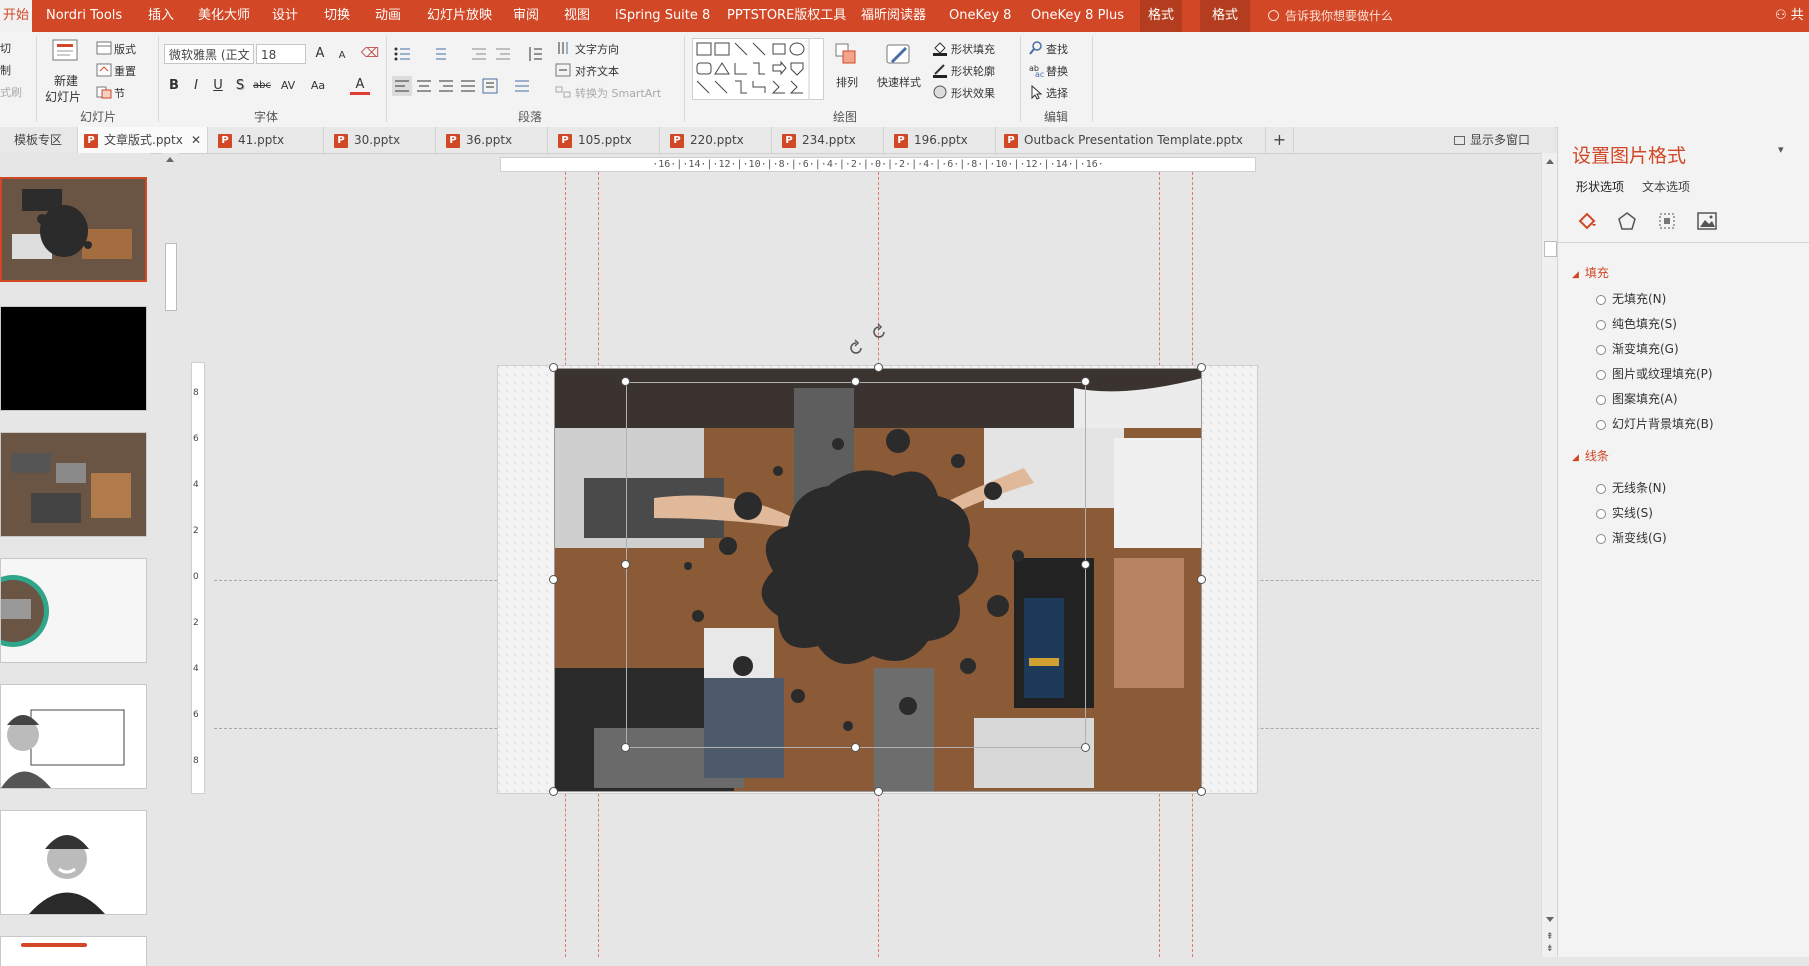  I want to click on tab-view: 视图, so click(577, 16).